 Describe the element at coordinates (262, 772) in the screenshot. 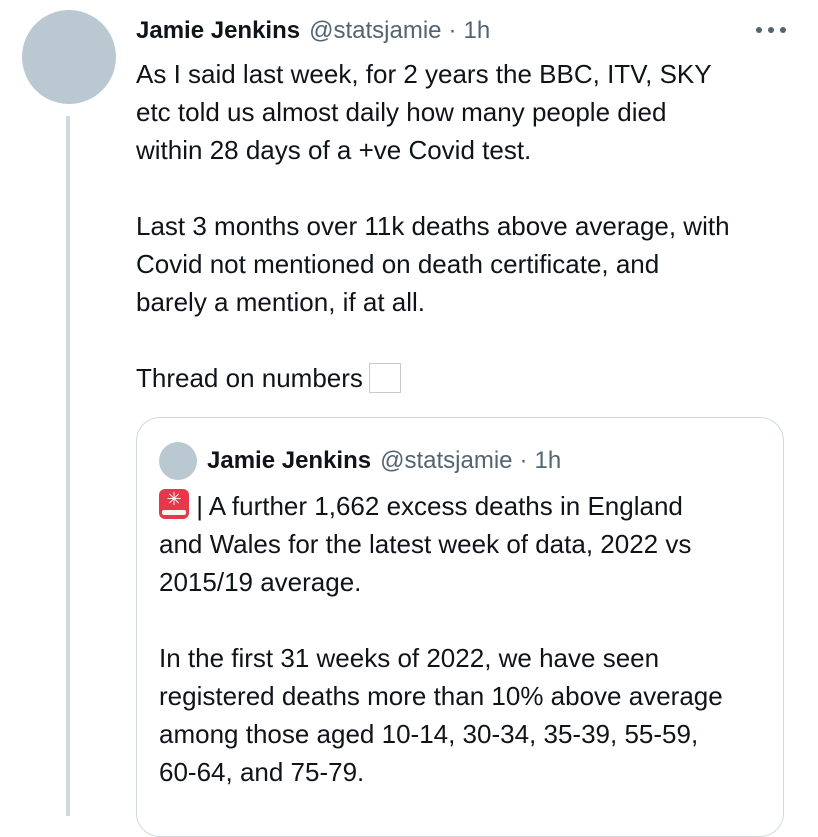

I see `quoted-line: 60-64, and 75-79.` at that location.